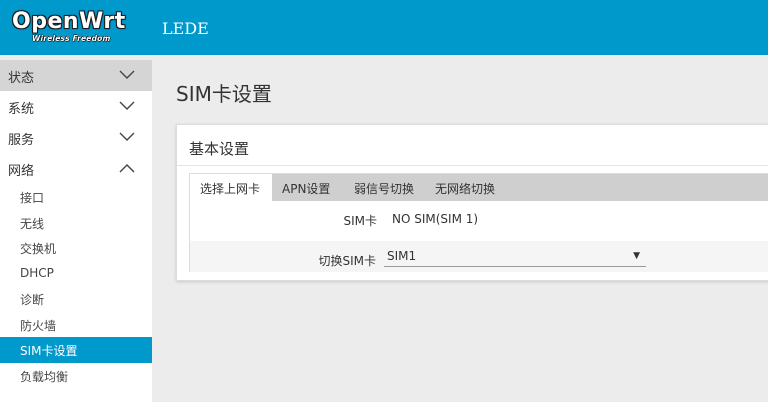 The image size is (768, 402). What do you see at coordinates (360, 221) in the screenshot?
I see `sim-card-label: SIM卡` at bounding box center [360, 221].